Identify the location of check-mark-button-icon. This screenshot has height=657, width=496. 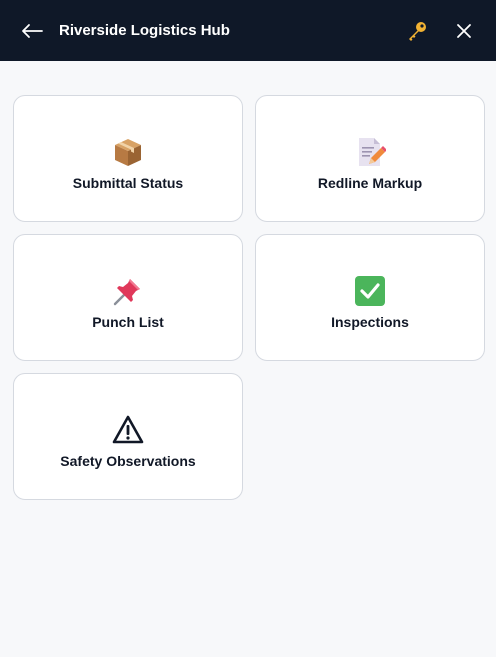
(370, 291).